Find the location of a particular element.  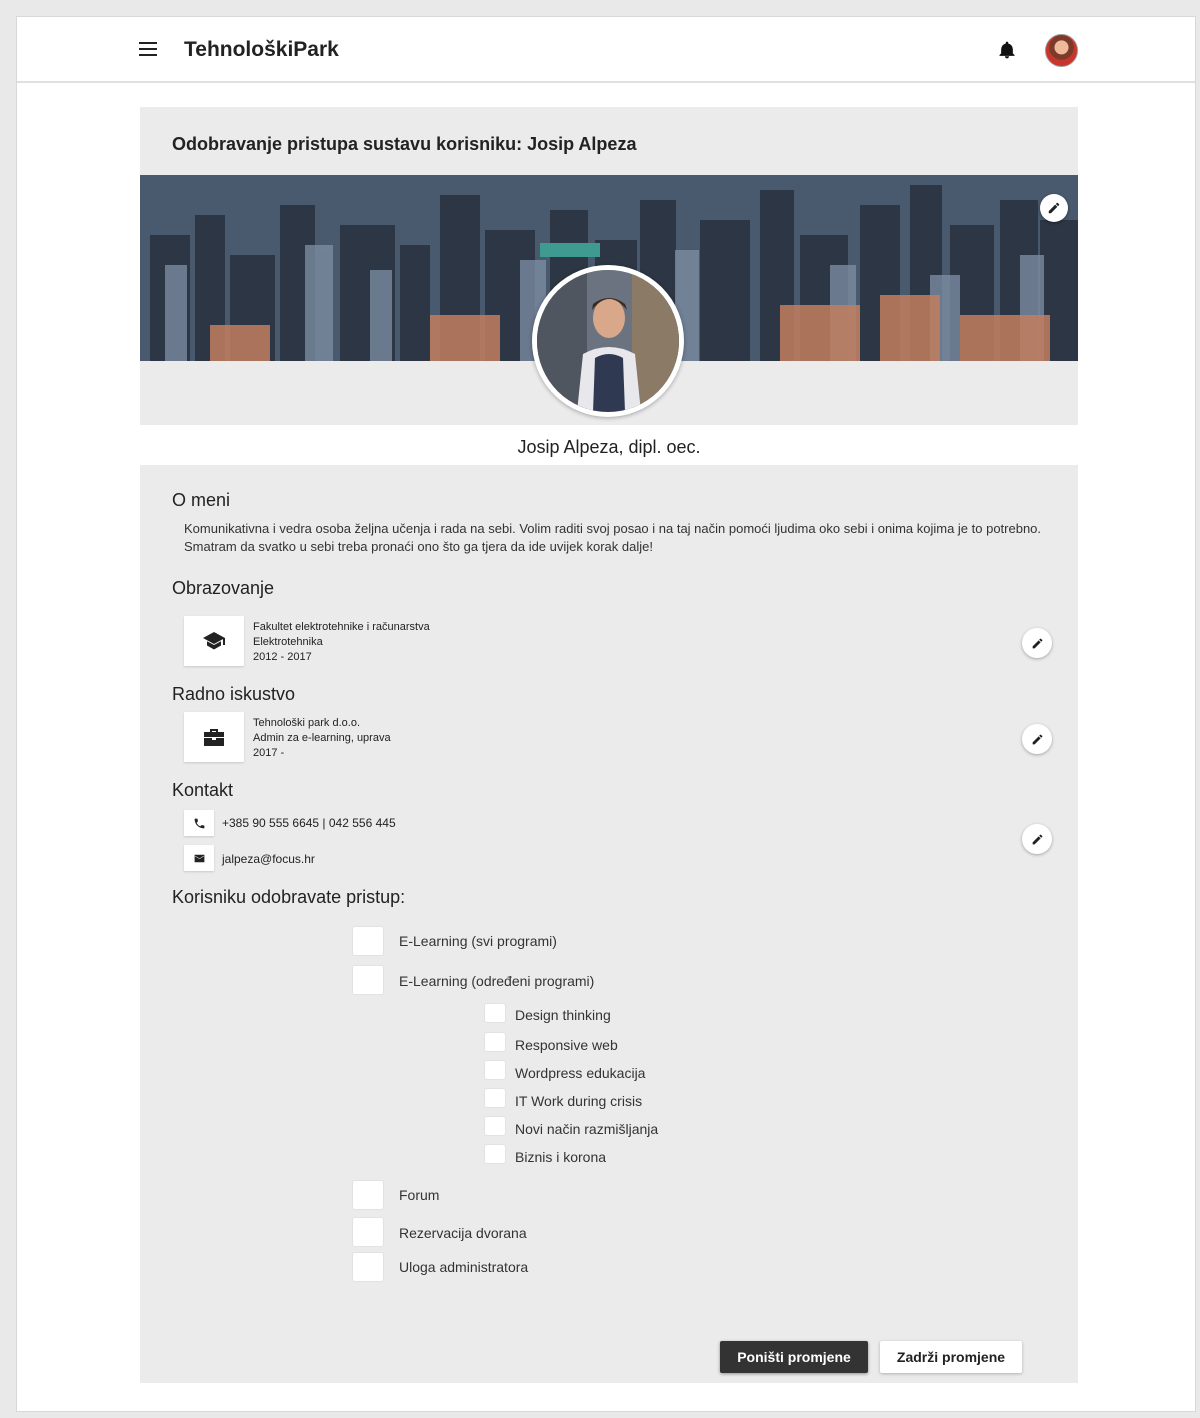

briefcase-icon is located at coordinates (214, 737).